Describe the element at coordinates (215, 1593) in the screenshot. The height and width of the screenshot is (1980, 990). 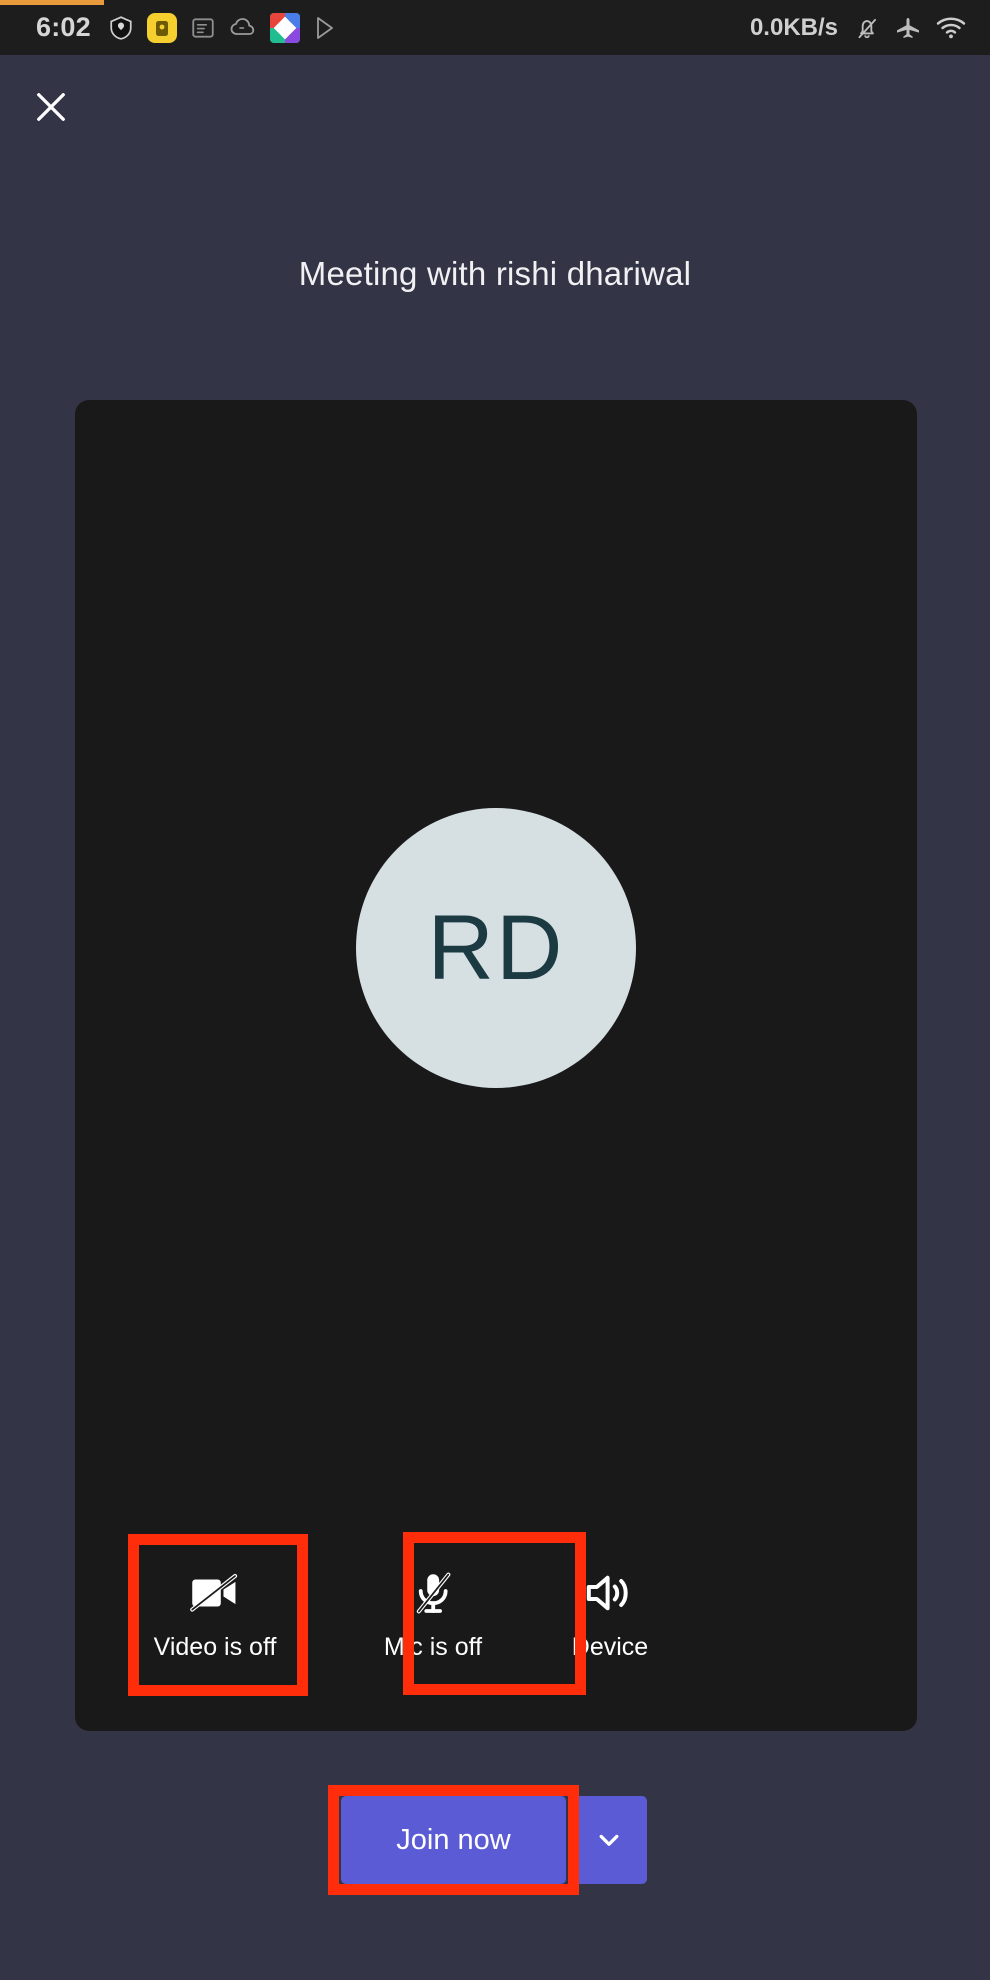
I see `video-off-icon` at that location.